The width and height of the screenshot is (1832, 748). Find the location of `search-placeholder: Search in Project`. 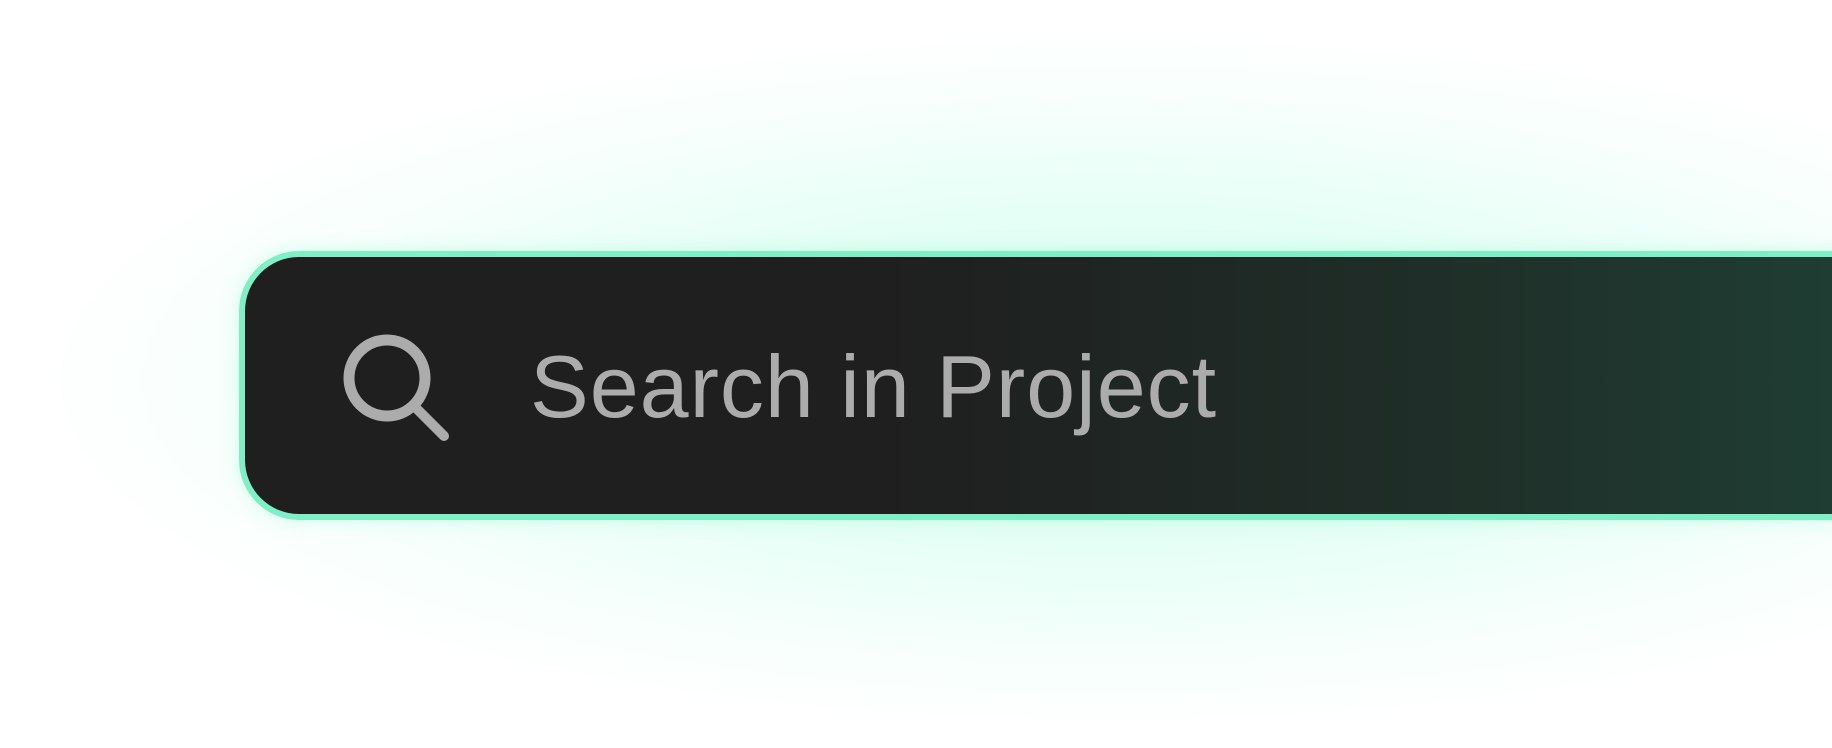

search-placeholder: Search in Project is located at coordinates (874, 386).